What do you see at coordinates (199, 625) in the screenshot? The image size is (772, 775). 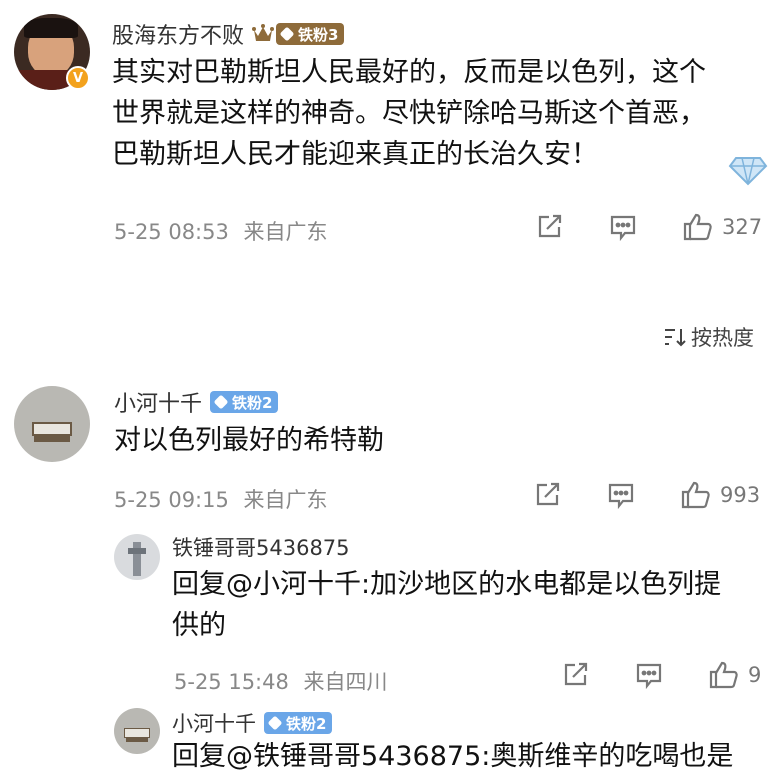 I see `reply-text-line: 供的` at bounding box center [199, 625].